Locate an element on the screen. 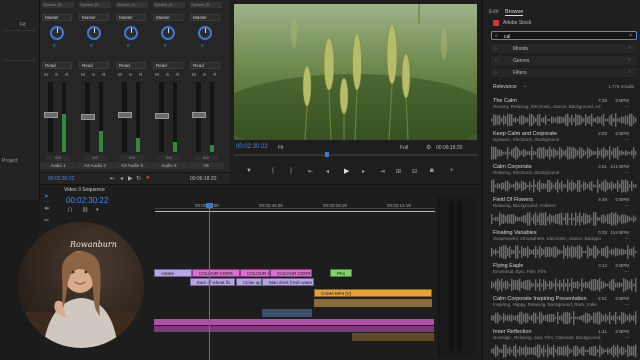  filter-filters: › Filters ○ is located at coordinates (564, 72).